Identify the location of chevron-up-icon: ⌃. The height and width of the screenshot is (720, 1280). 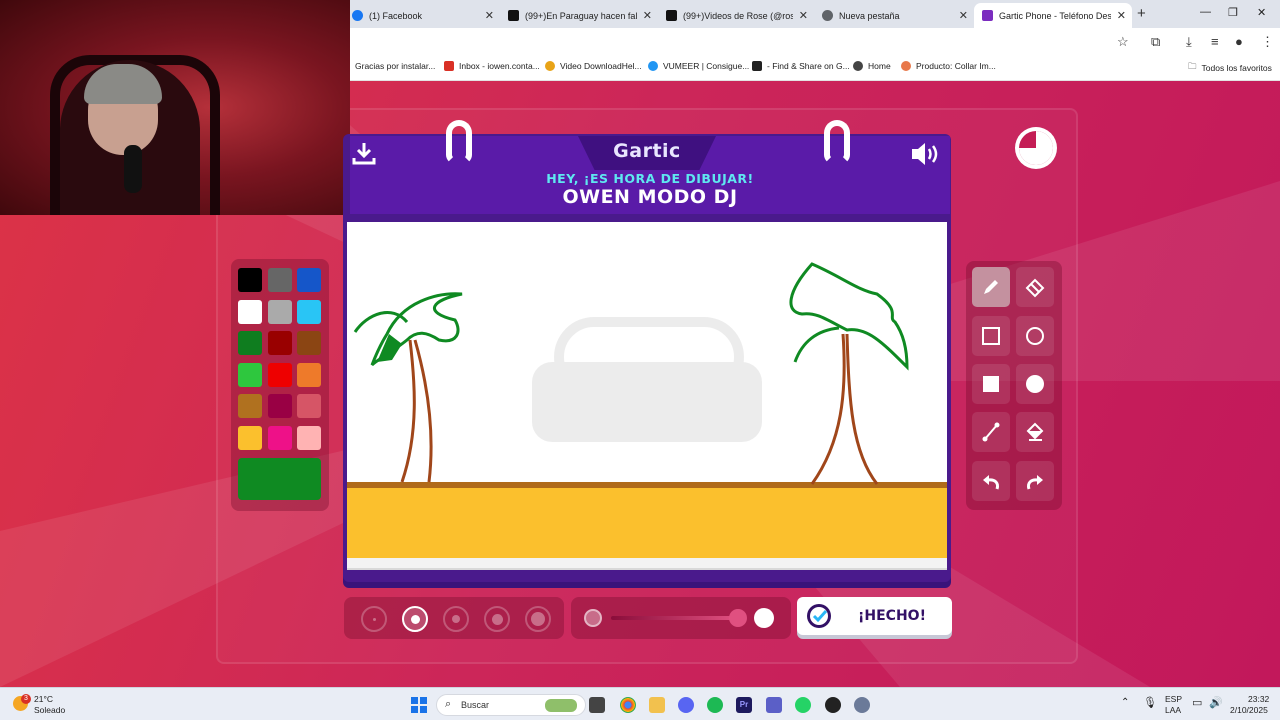
(1125, 702).